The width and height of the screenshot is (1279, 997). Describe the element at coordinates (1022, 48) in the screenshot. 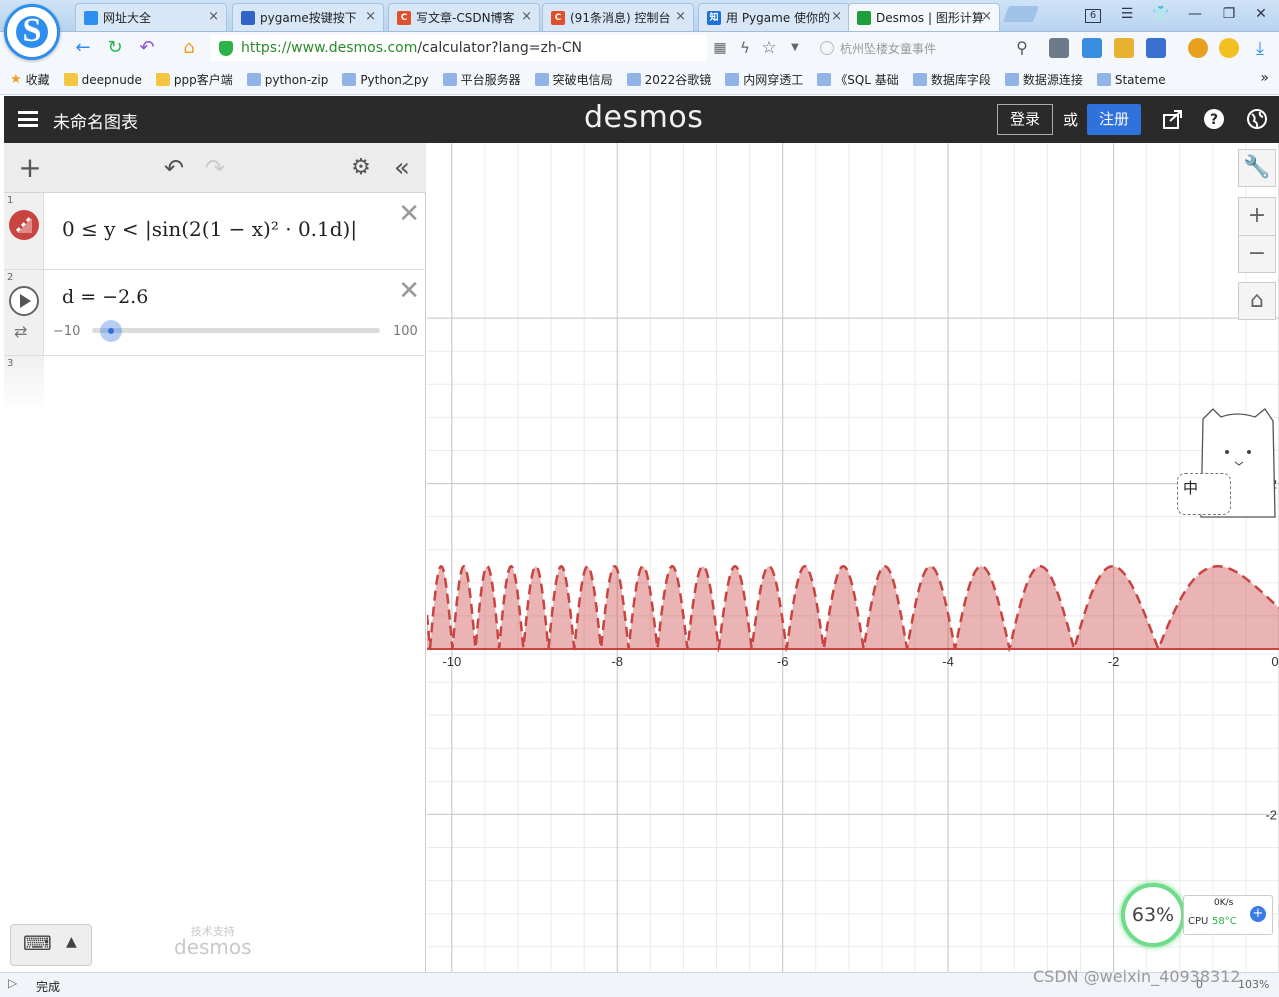

I see `search-icon: ⚲` at that location.